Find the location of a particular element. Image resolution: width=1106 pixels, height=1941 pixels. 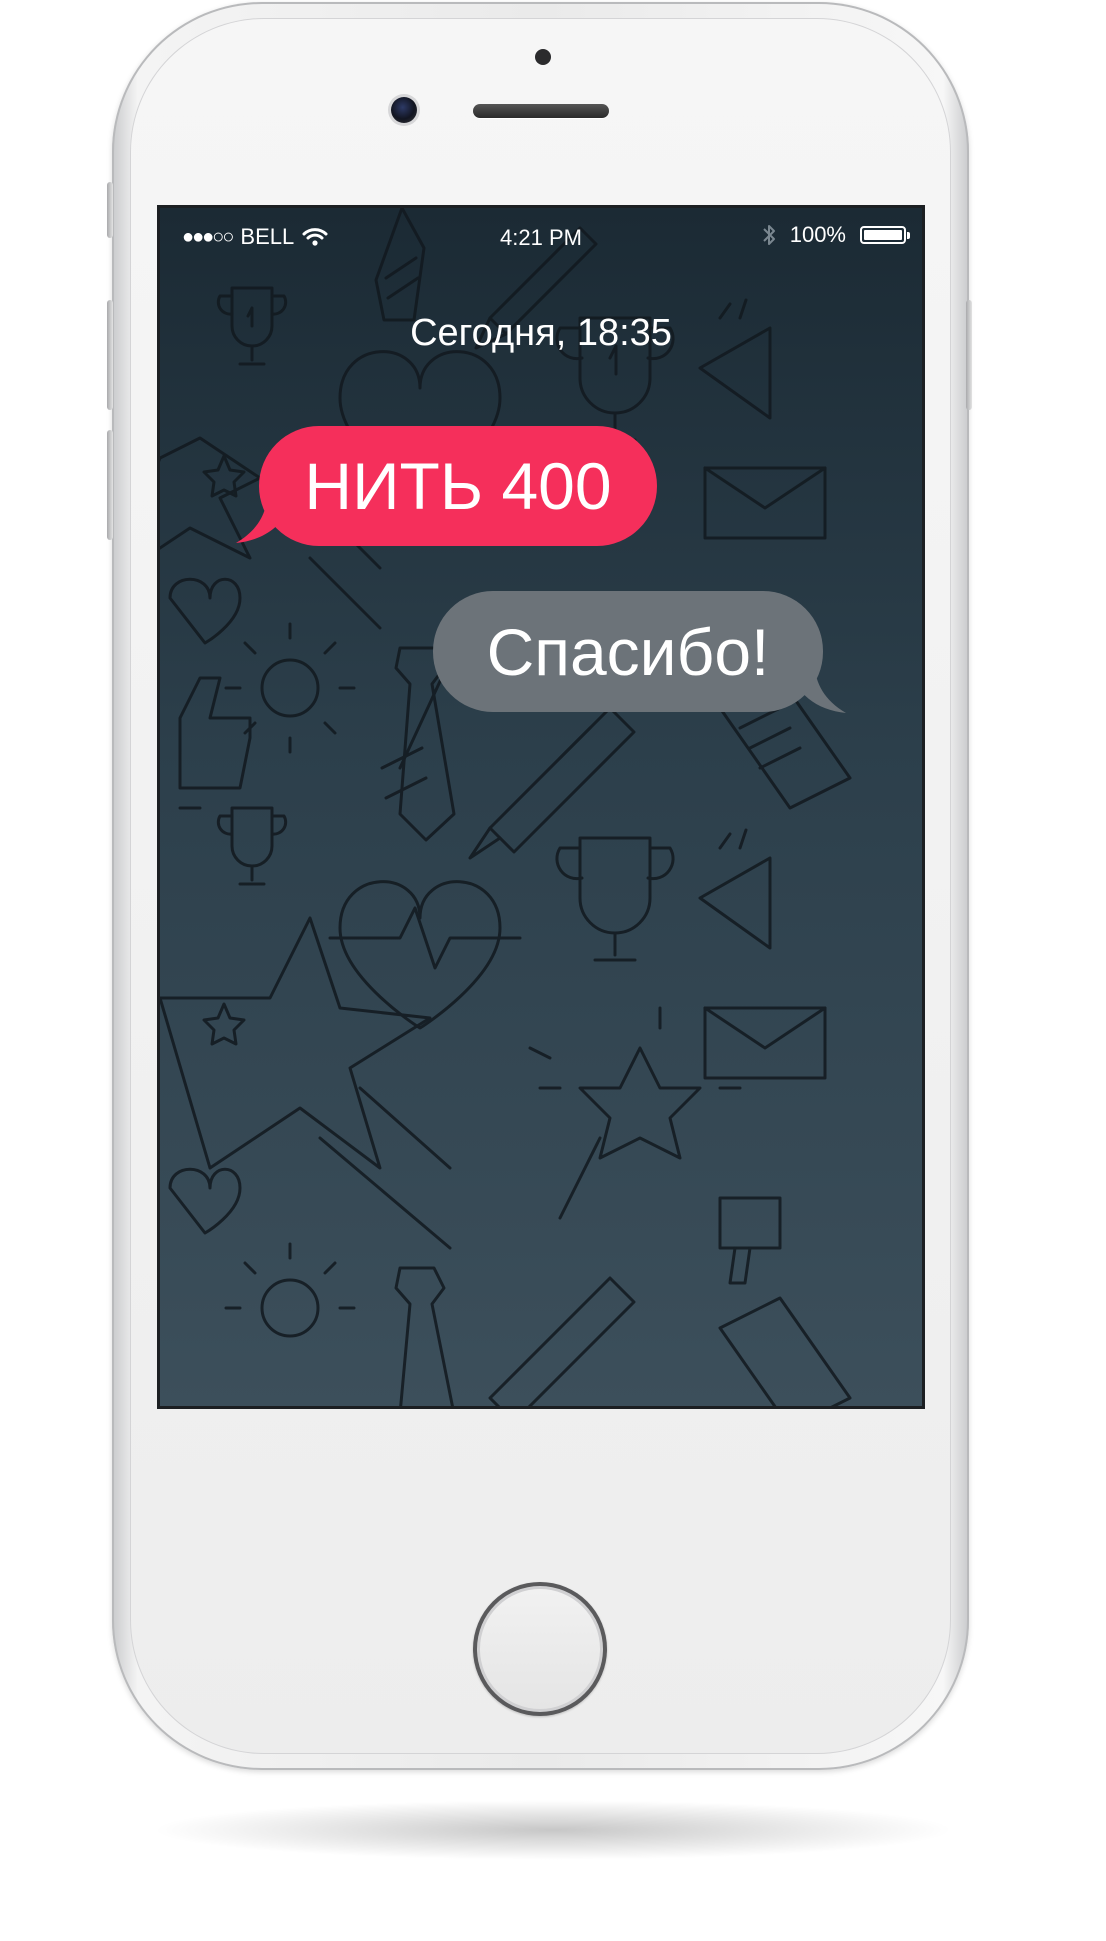

status-right: 100% is located at coordinates (836, 235).